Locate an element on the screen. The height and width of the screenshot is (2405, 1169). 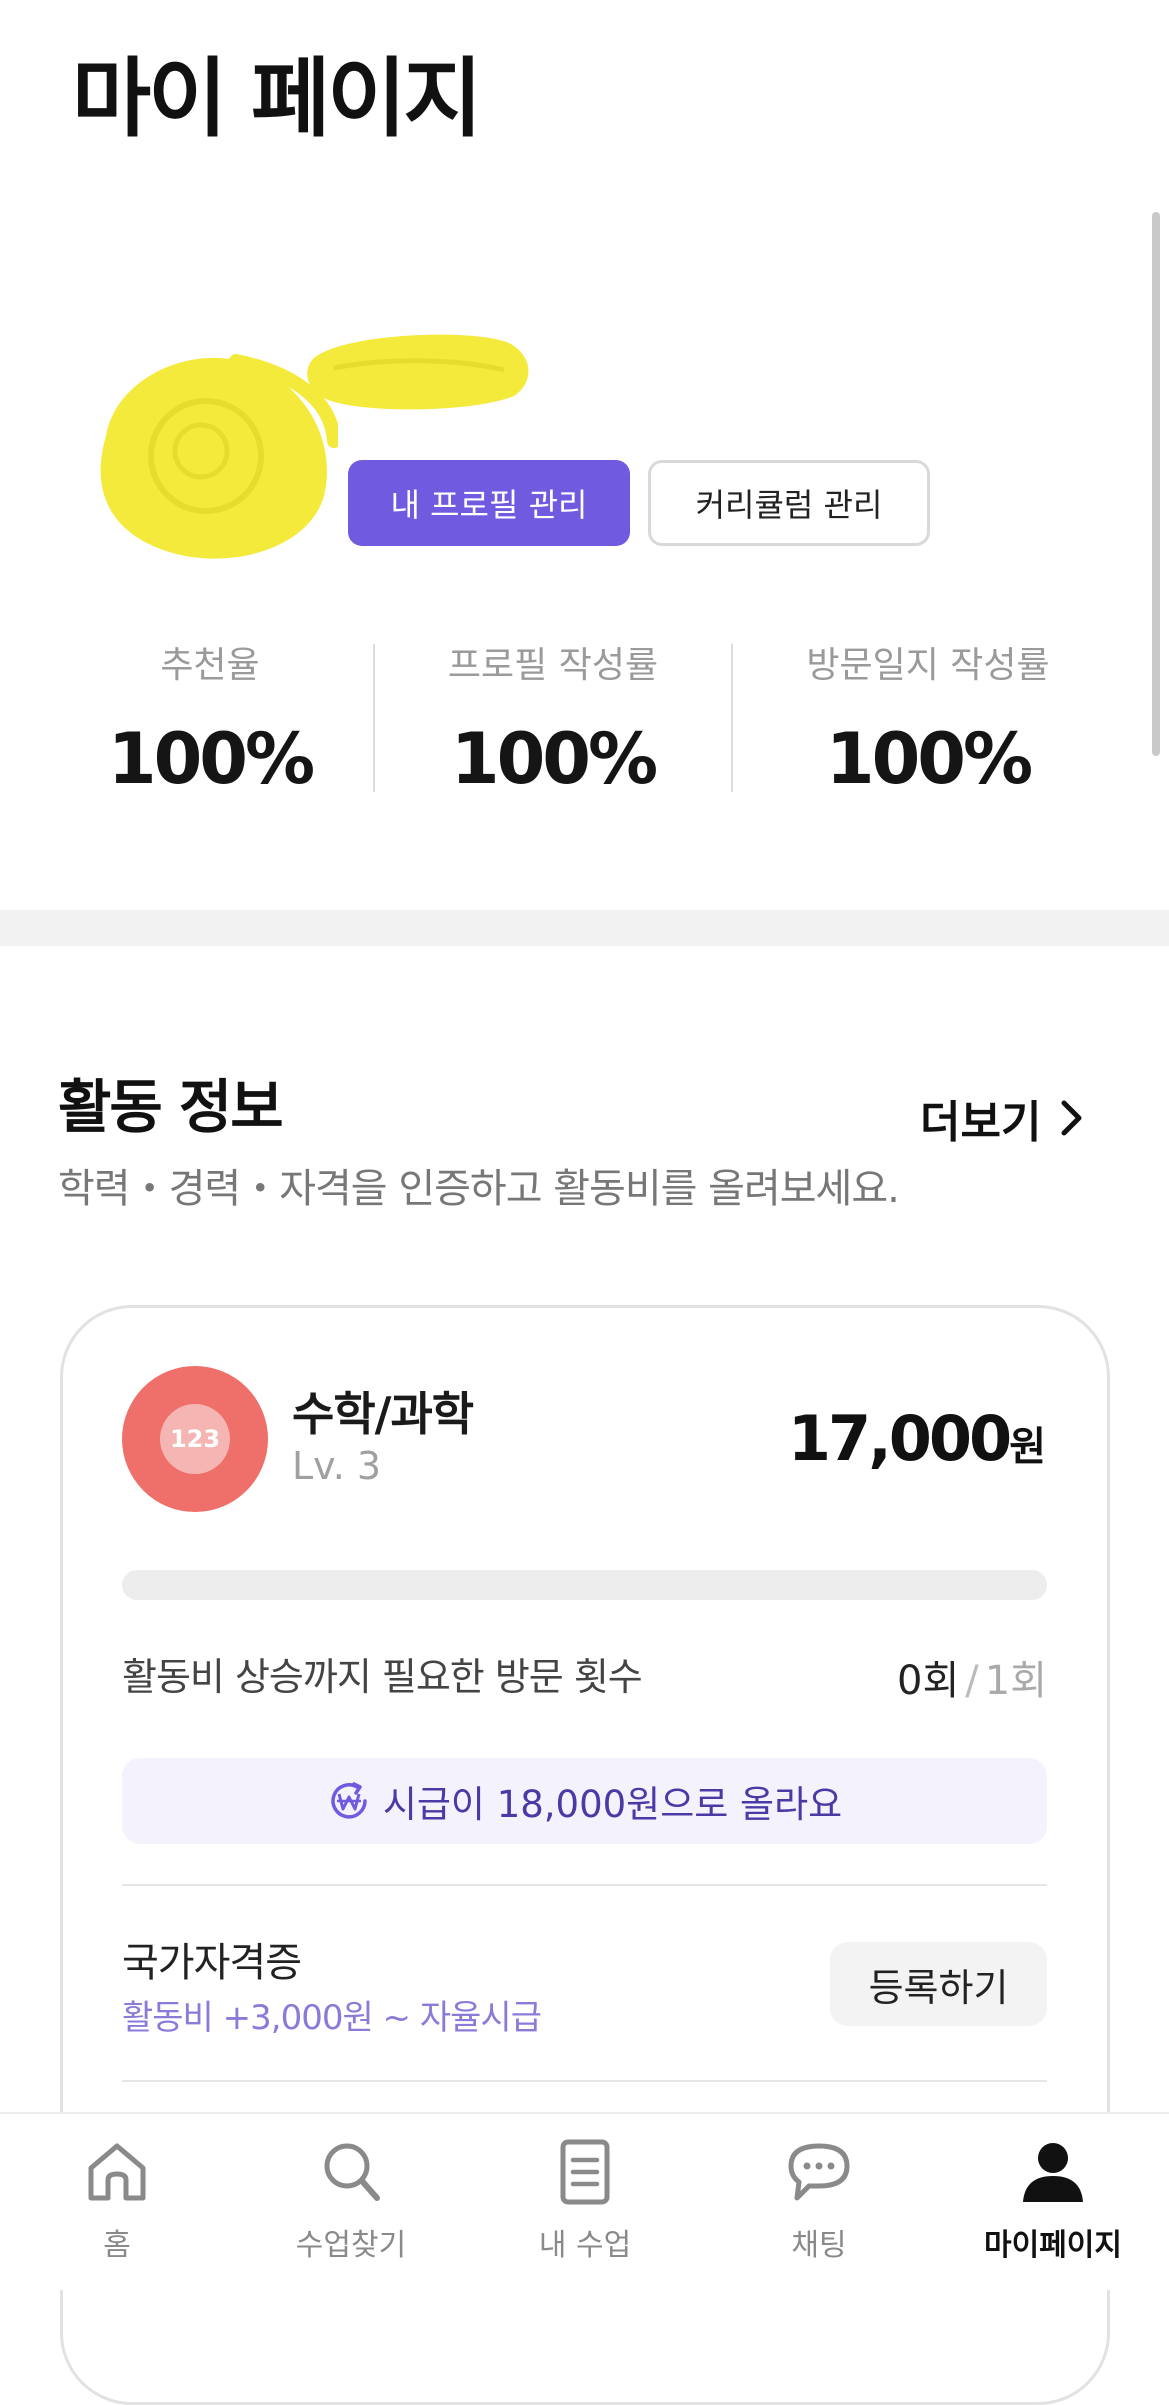
nav-label: 채팅 is located at coordinates (819, 2245).